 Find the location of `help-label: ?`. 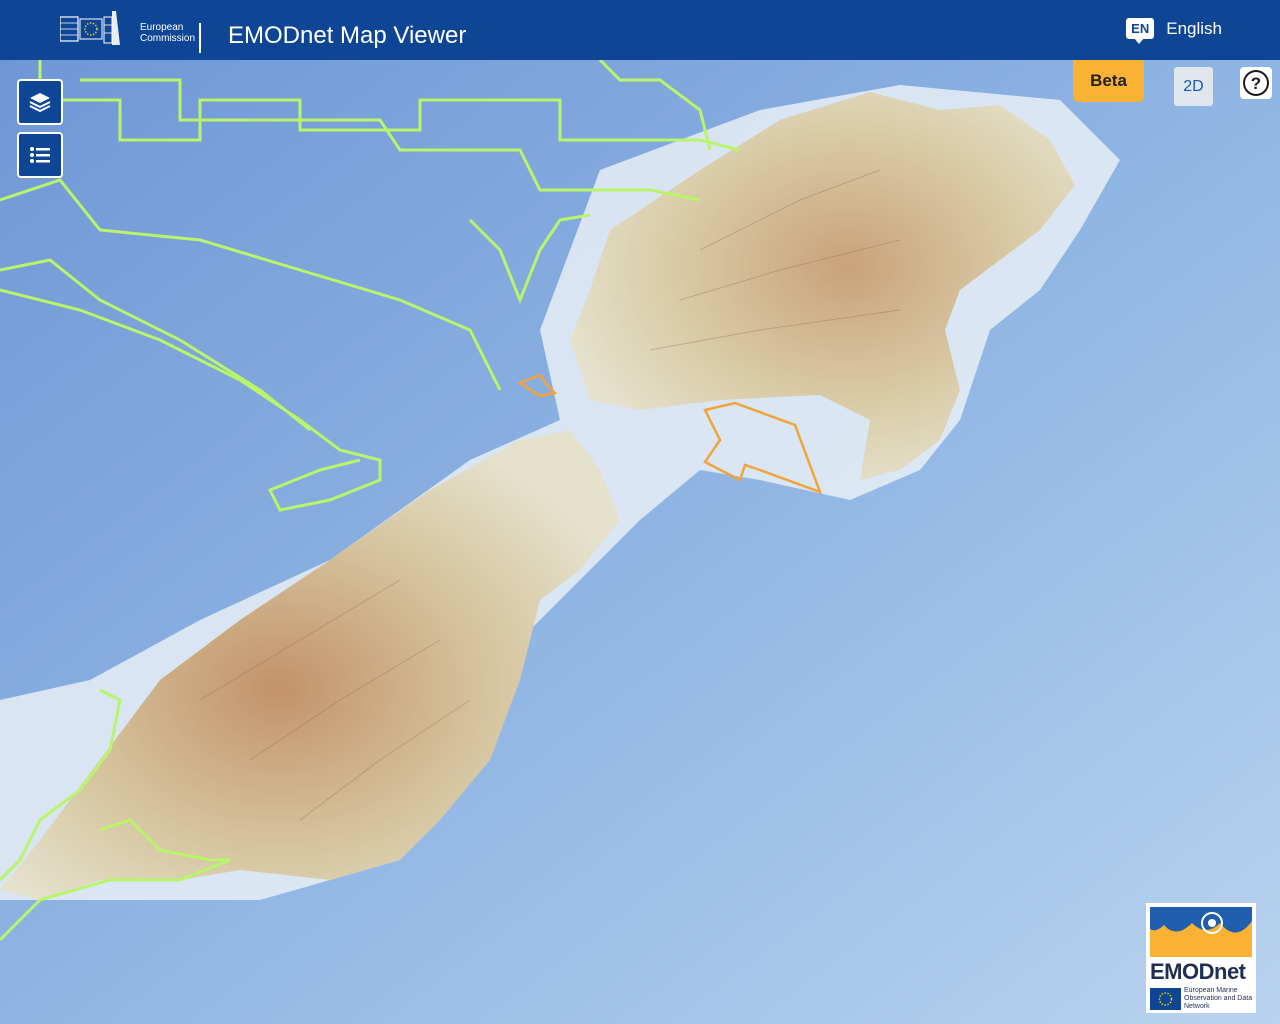

help-label: ? is located at coordinates (1256, 83).